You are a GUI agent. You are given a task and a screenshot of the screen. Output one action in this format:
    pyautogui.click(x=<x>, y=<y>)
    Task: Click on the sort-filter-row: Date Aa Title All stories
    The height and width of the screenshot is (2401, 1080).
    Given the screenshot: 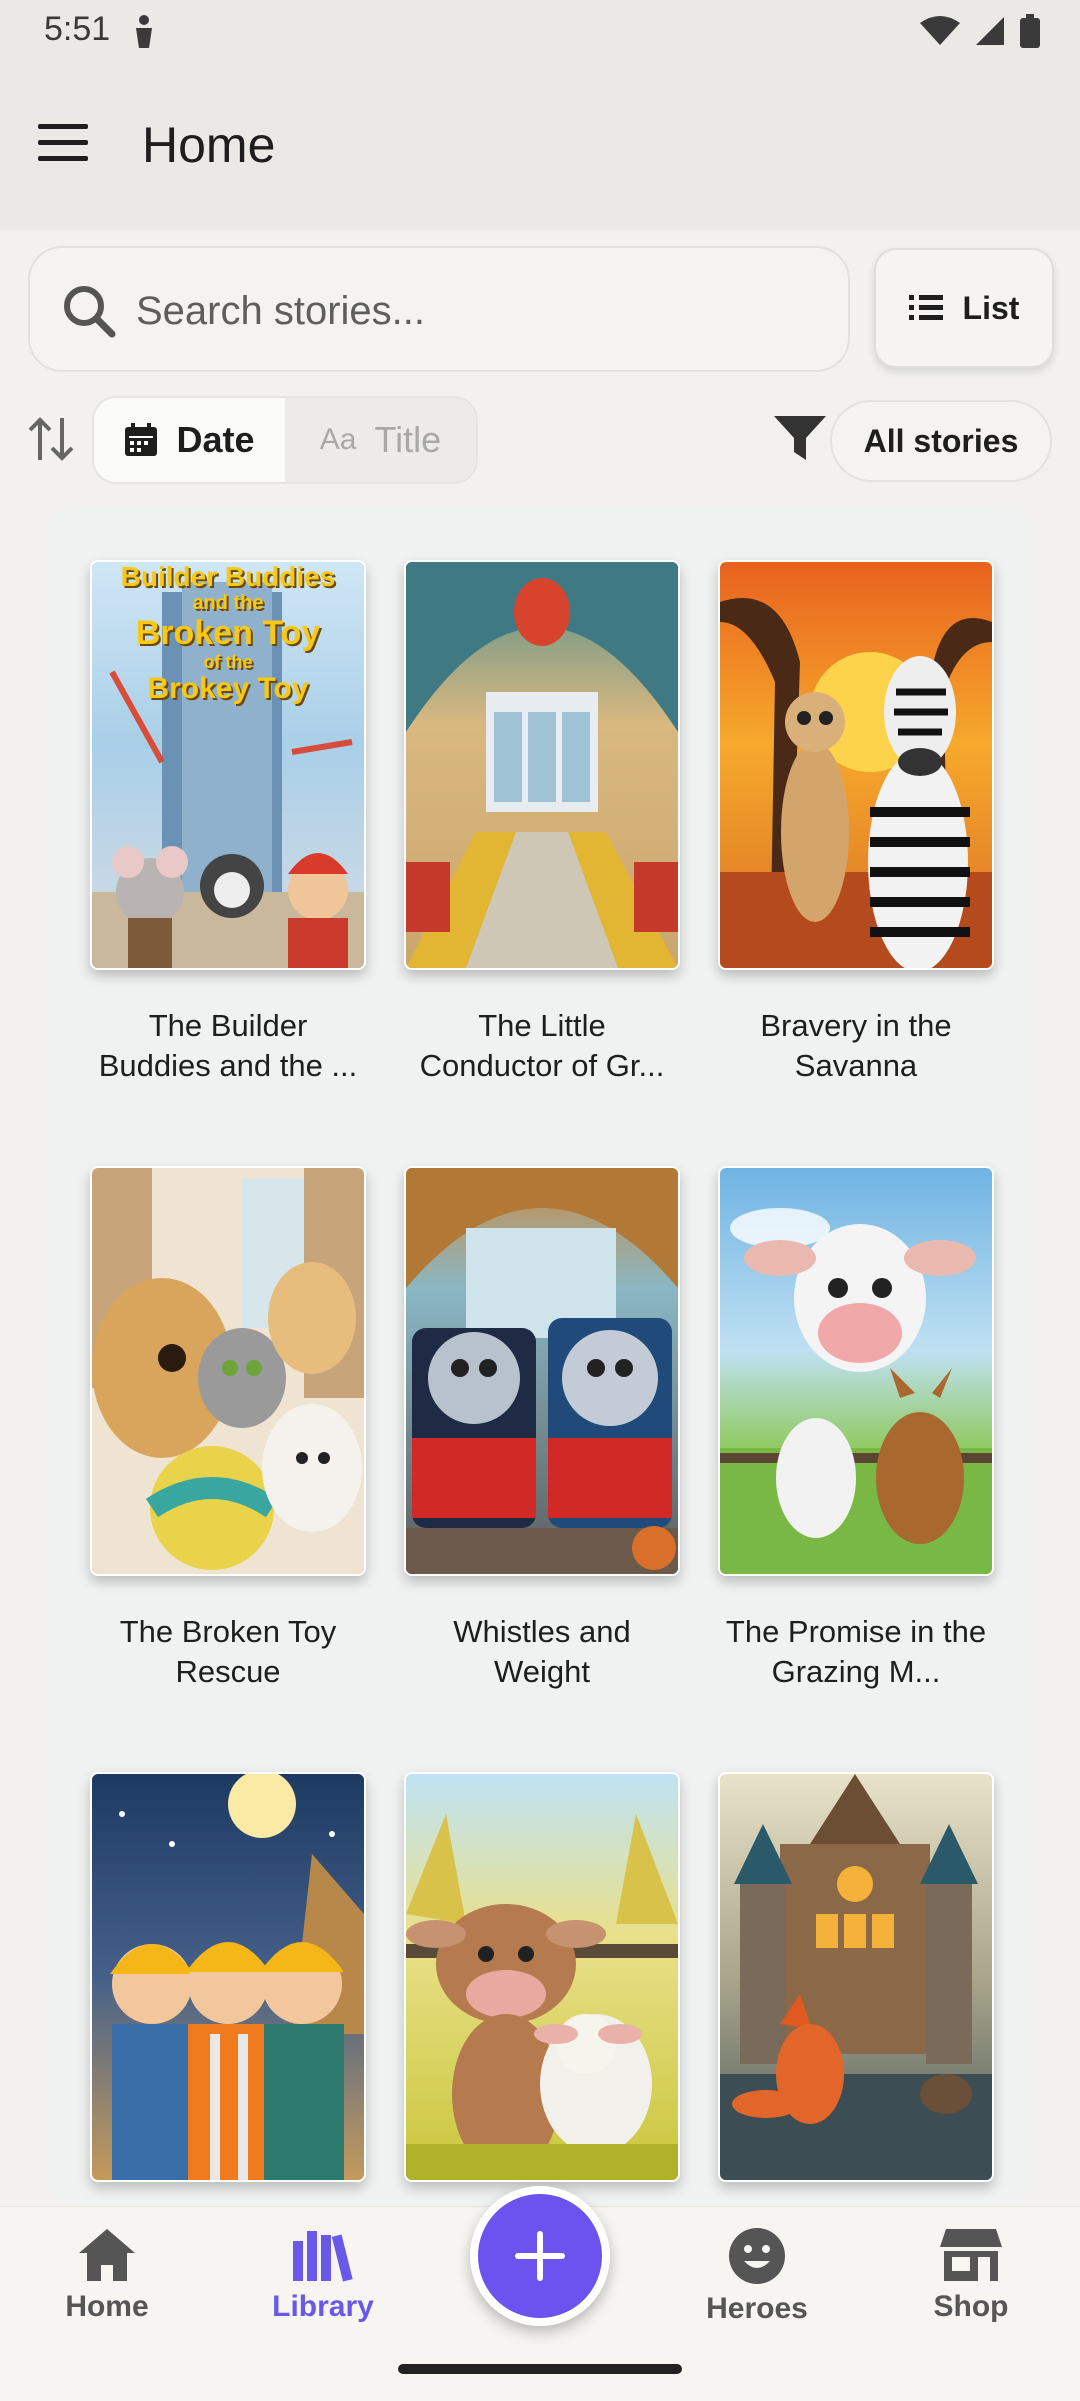 What is the action you would take?
    pyautogui.click(x=540, y=441)
    